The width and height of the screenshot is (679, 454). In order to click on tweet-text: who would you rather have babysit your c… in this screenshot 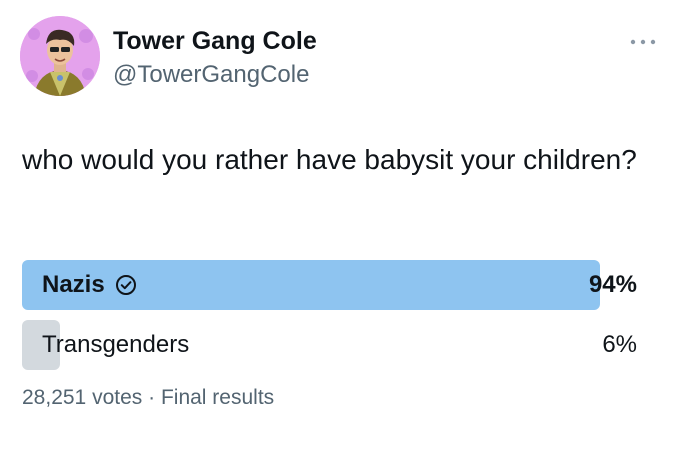, I will do `click(329, 159)`.